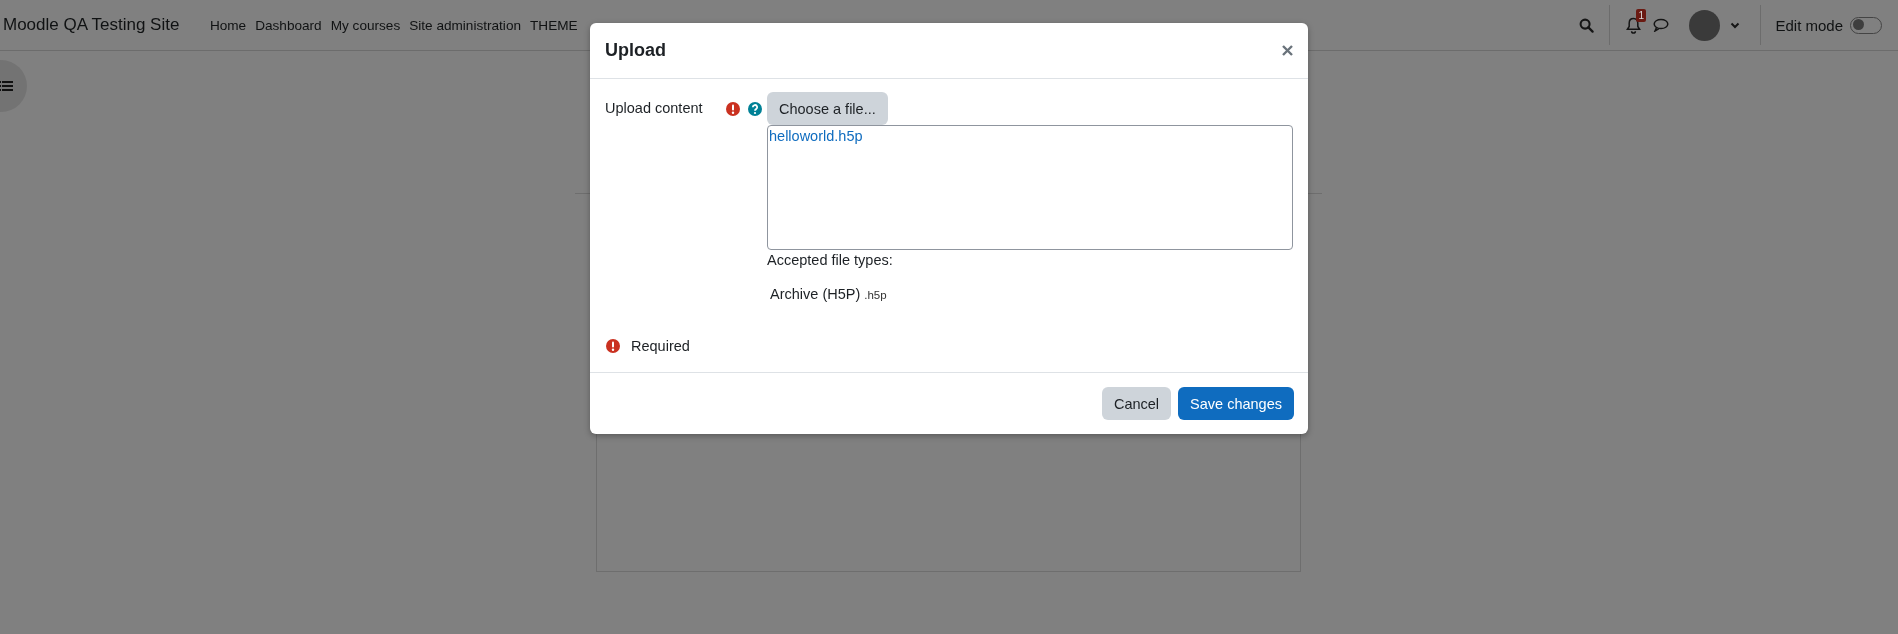  I want to click on nav-link: Home, so click(228, 25).